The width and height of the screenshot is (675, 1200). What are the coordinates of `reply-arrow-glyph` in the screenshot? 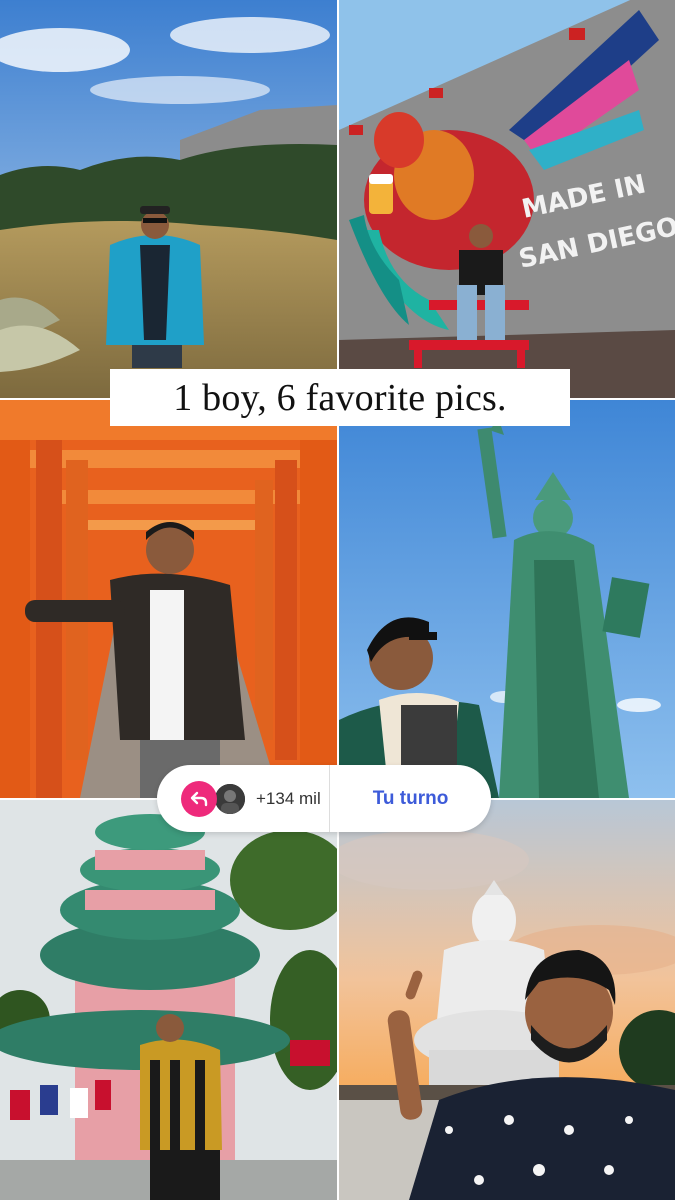 It's located at (199, 798).